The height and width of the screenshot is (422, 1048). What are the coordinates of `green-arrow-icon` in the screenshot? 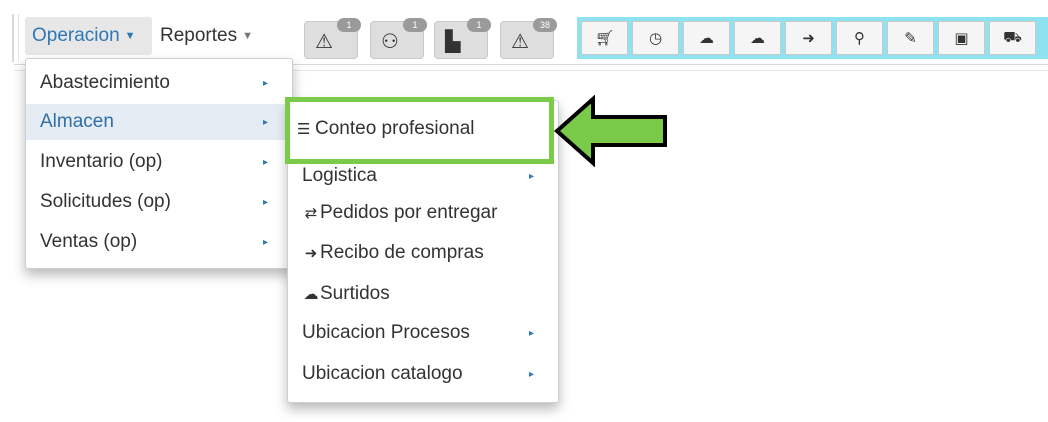 It's located at (610, 131).